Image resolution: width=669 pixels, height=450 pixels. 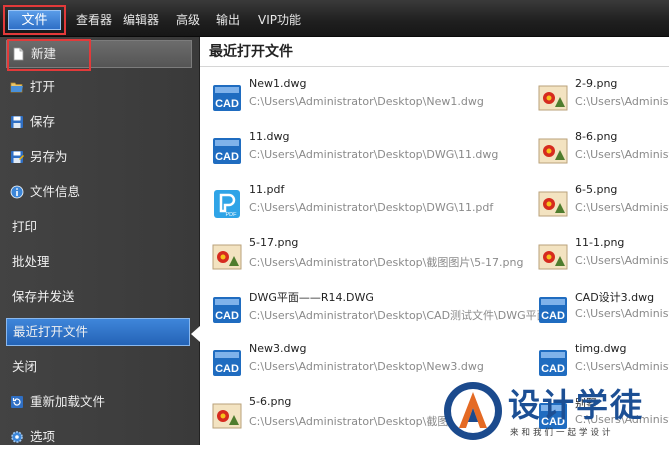 What do you see at coordinates (278, 83) in the screenshot?
I see `file-name: New1.dwg` at bounding box center [278, 83].